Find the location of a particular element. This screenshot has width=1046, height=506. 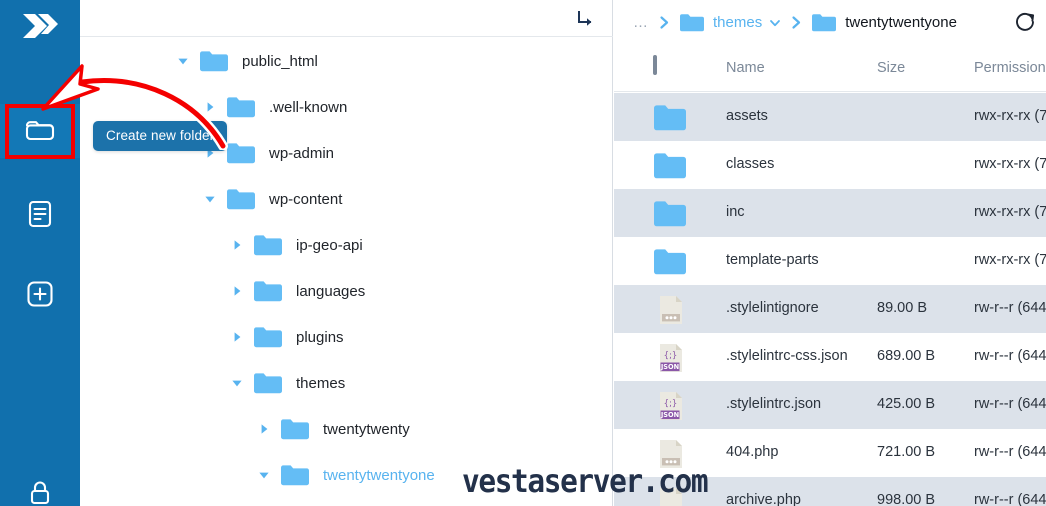

tree-item-label: themes is located at coordinates (321, 383).